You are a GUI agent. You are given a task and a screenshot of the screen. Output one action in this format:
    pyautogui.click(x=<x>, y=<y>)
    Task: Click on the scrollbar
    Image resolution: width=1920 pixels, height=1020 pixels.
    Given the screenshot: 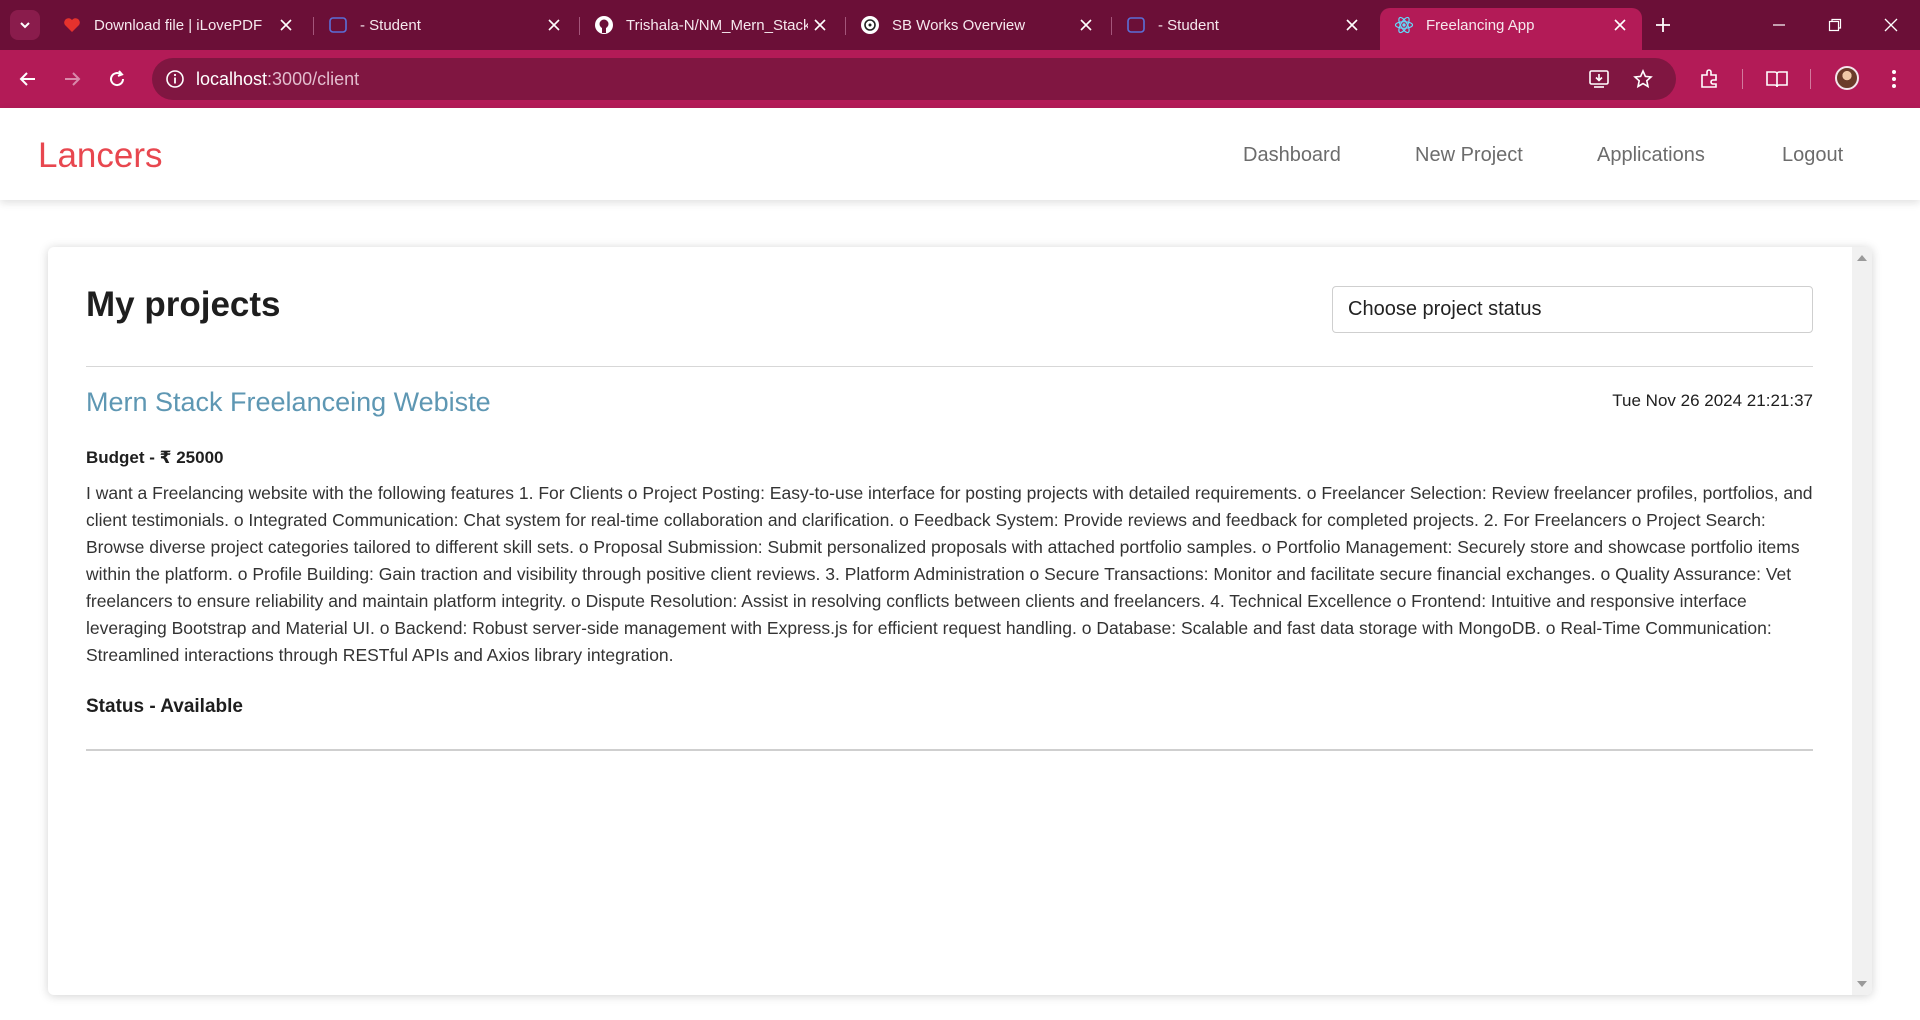 What is the action you would take?
    pyautogui.click(x=1862, y=621)
    